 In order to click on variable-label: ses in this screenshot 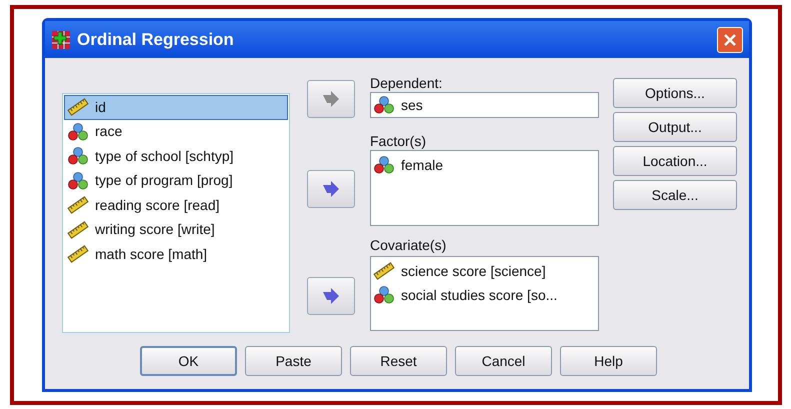, I will do `click(412, 105)`.